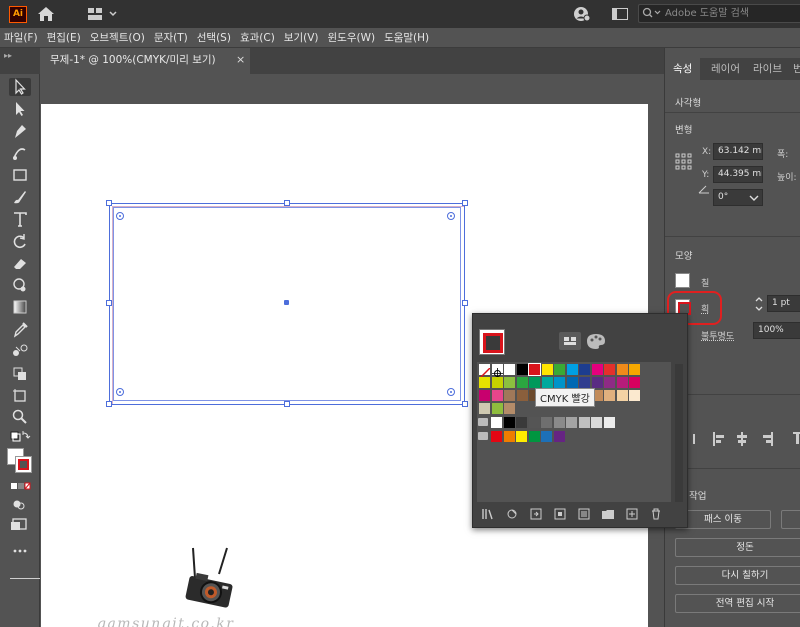  Describe the element at coordinates (352, 37) in the screenshot. I see `menu-window: 윈도우(W)` at that location.